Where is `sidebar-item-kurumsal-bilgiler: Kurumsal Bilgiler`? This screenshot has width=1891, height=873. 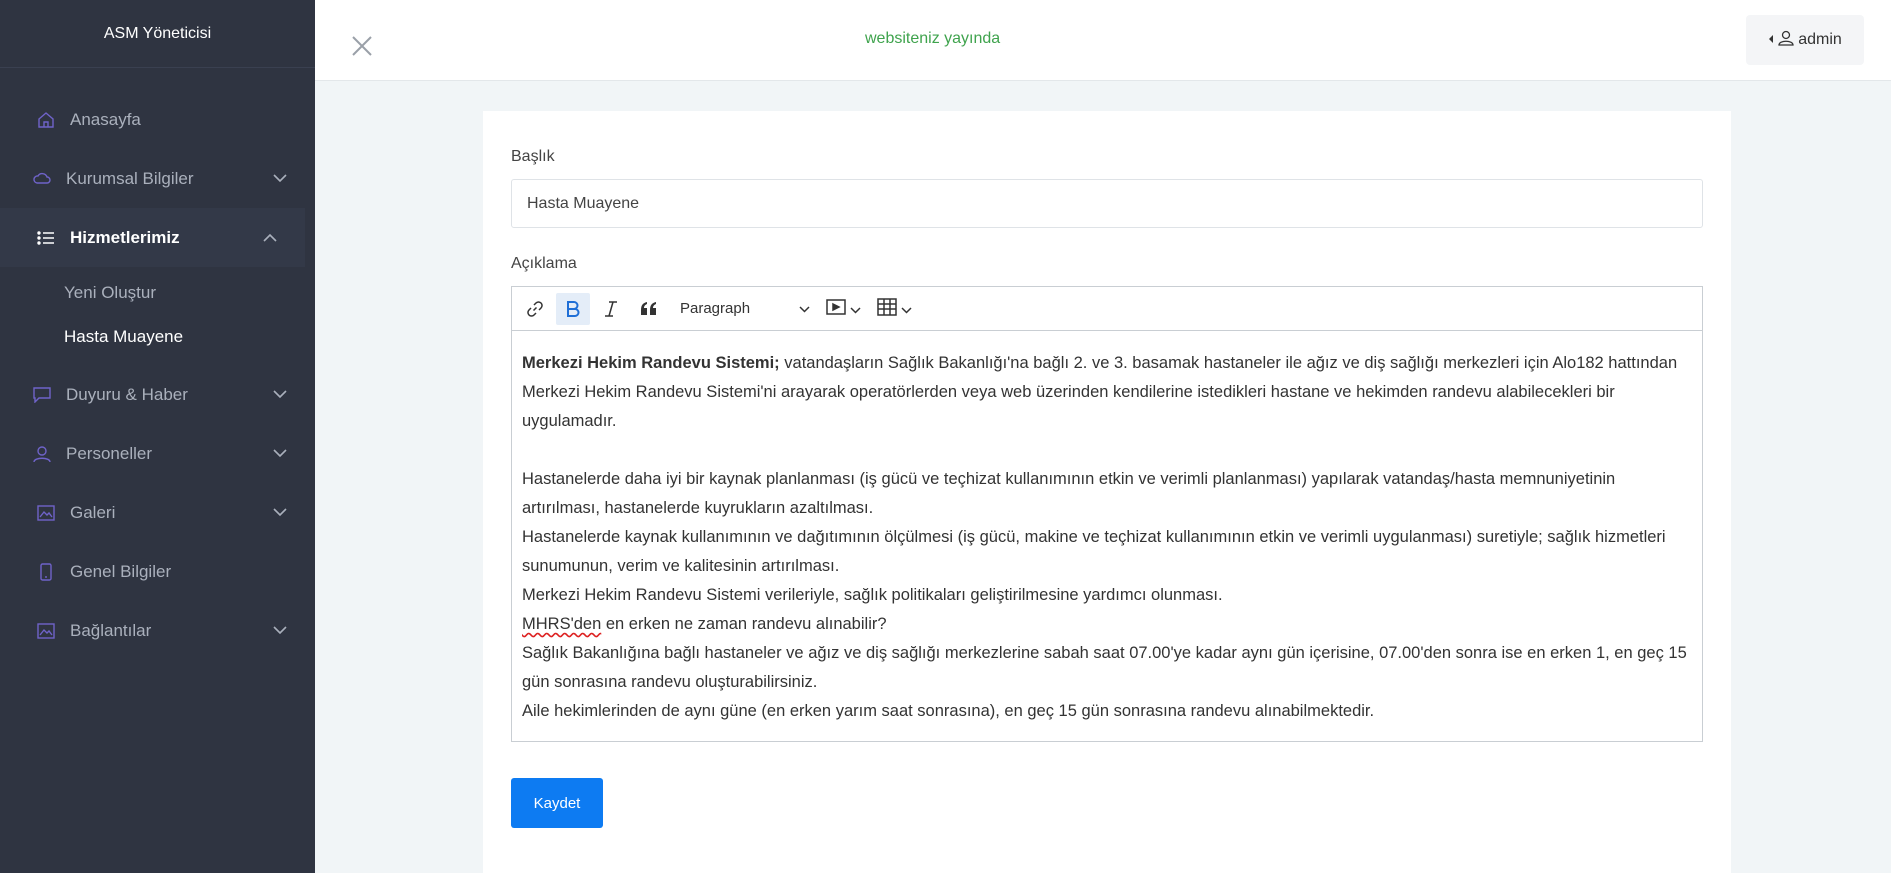
sidebar-item-kurumsal-bilgiler: Kurumsal Bilgiler is located at coordinates (157, 178).